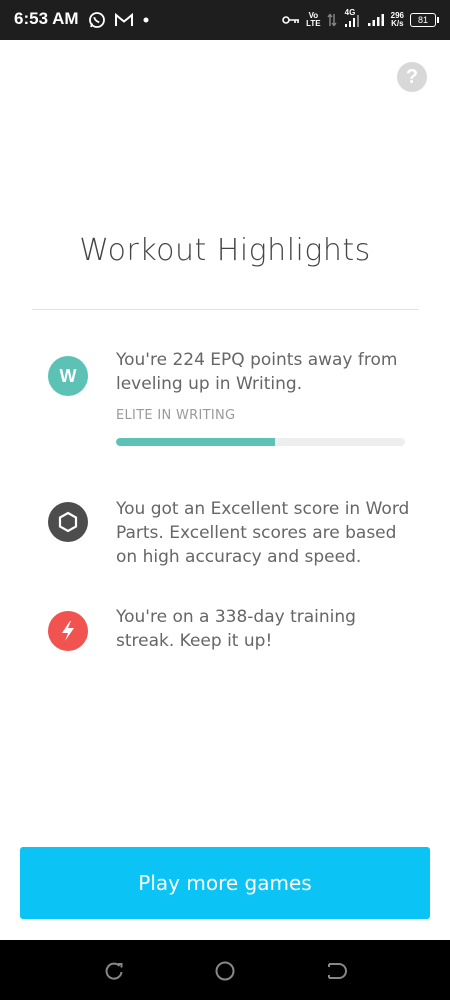 Image resolution: width=450 pixels, height=1000 pixels. I want to click on vpn-key-icon, so click(291, 20).